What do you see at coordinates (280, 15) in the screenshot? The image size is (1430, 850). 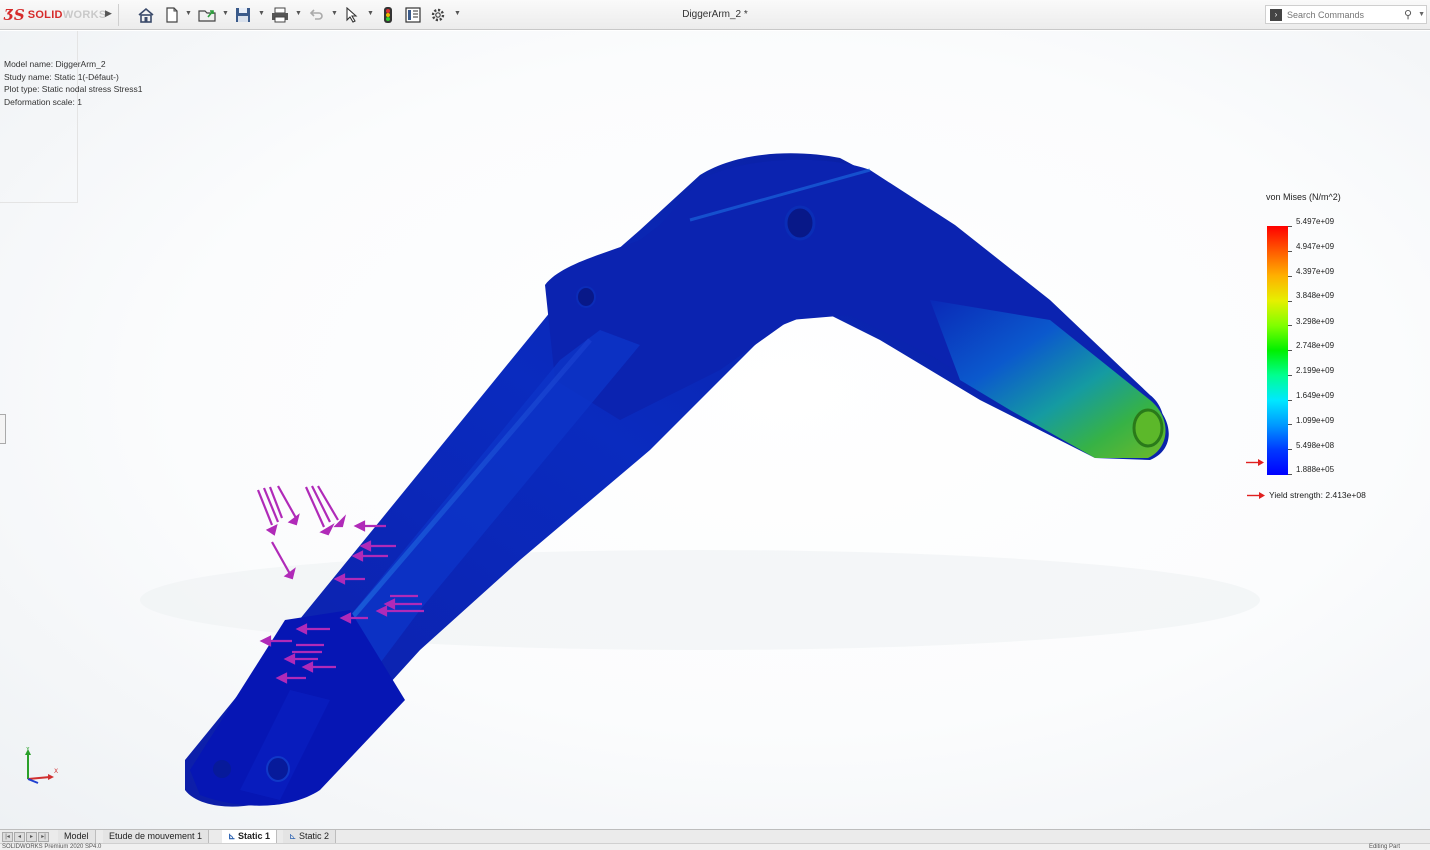 I see `print-icon` at bounding box center [280, 15].